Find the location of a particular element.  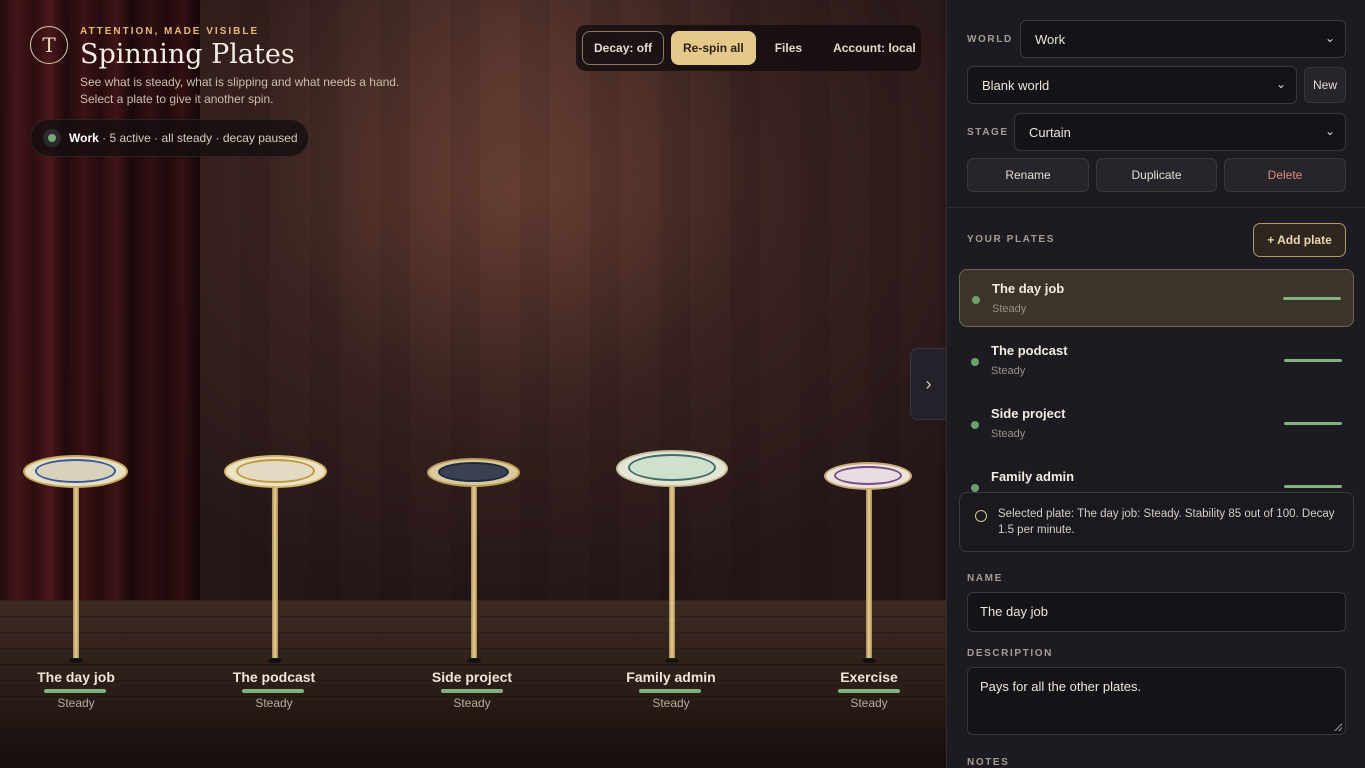

stage-plate-label: Exercise is located at coordinates (869, 677).